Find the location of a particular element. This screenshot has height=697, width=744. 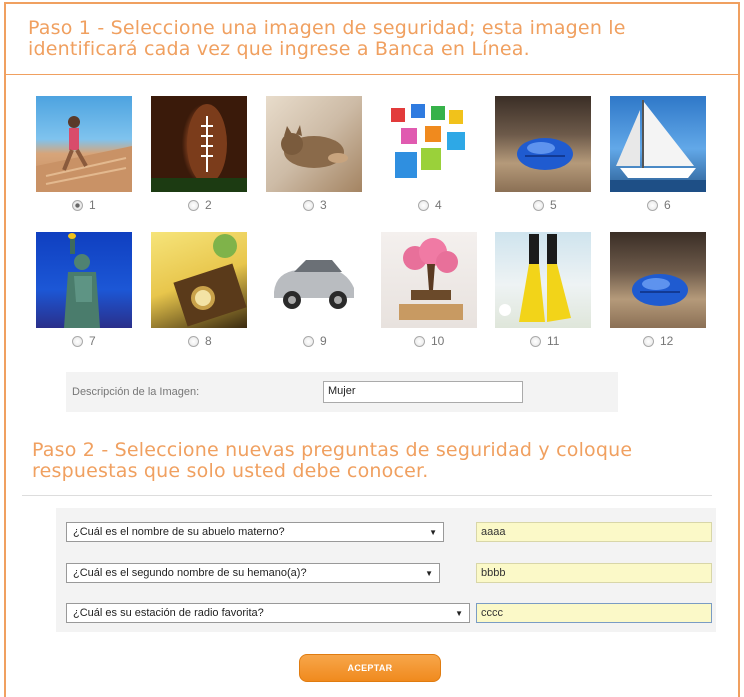

accept-button: ACEPTAR is located at coordinates (370, 668).